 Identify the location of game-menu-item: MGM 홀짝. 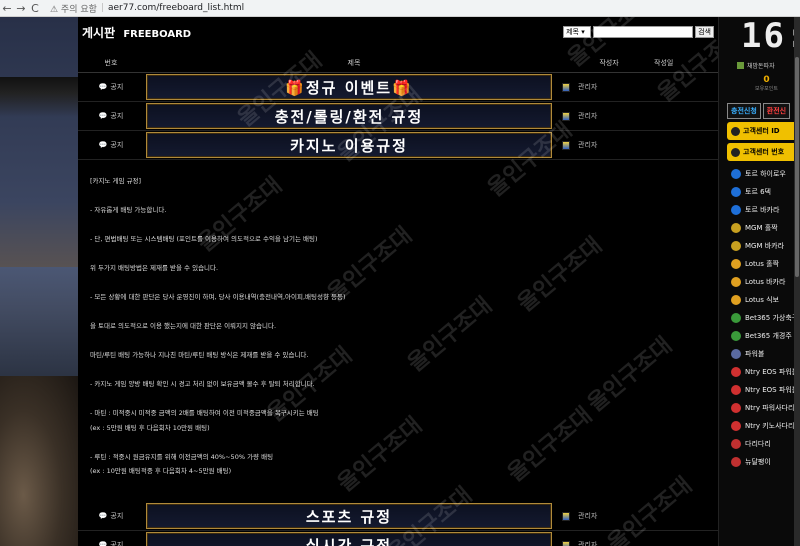
(759, 228).